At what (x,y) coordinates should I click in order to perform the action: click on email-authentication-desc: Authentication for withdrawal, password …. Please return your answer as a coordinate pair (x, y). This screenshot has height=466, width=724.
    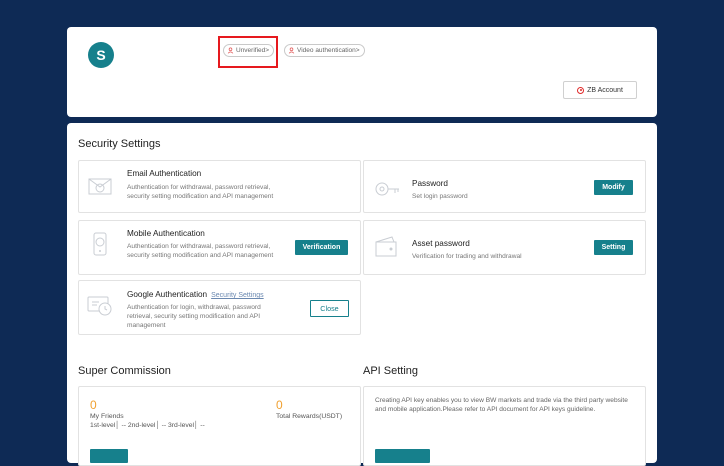
    Looking at the image, I should click on (200, 192).